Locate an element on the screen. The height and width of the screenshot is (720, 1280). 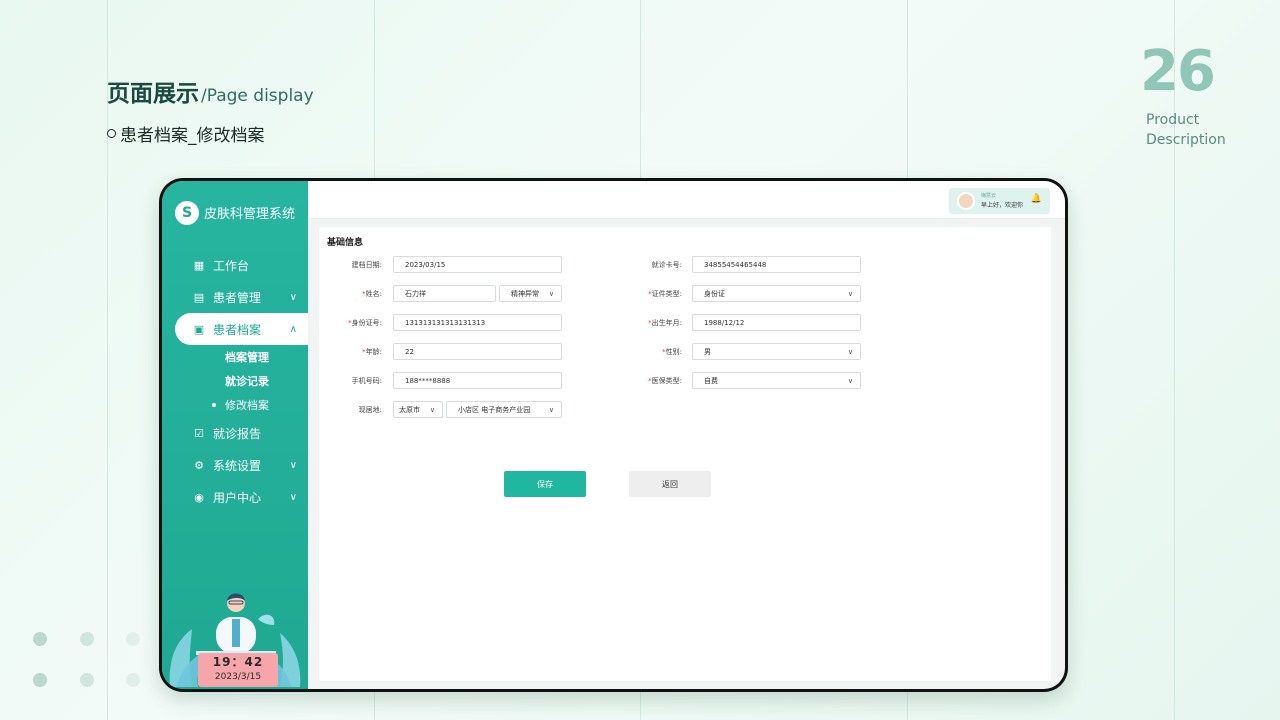
name-input: 石力祥 is located at coordinates (444, 293).